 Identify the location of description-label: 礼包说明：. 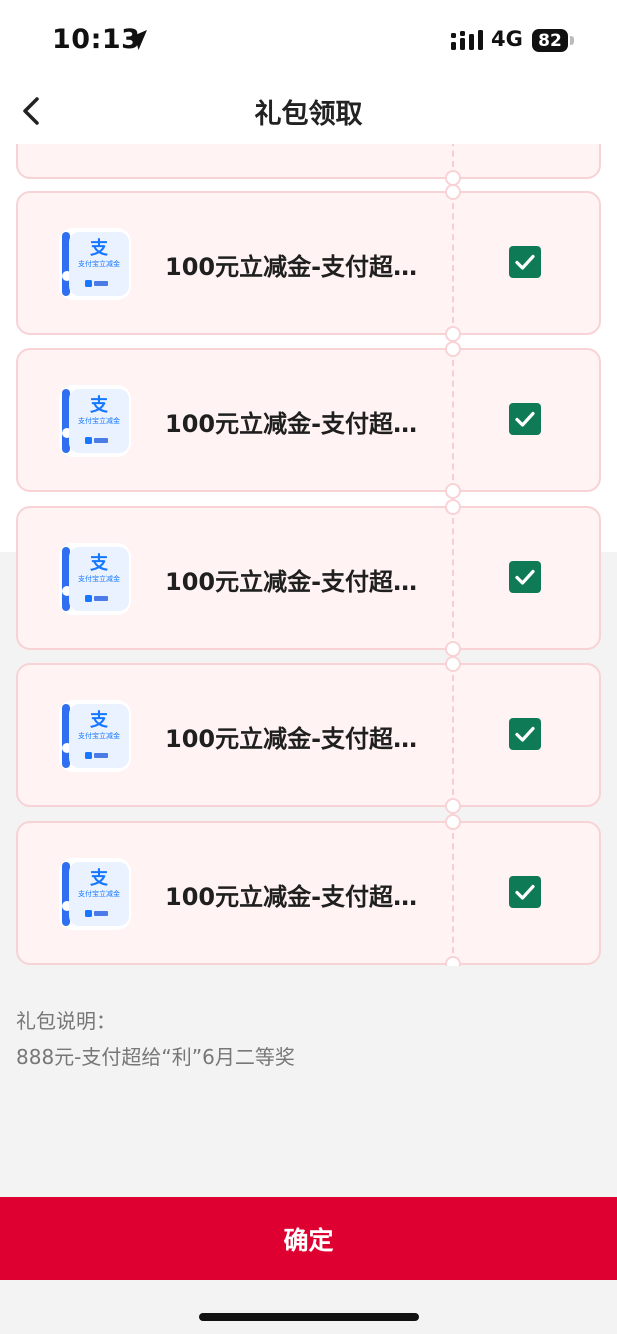
(66, 1021).